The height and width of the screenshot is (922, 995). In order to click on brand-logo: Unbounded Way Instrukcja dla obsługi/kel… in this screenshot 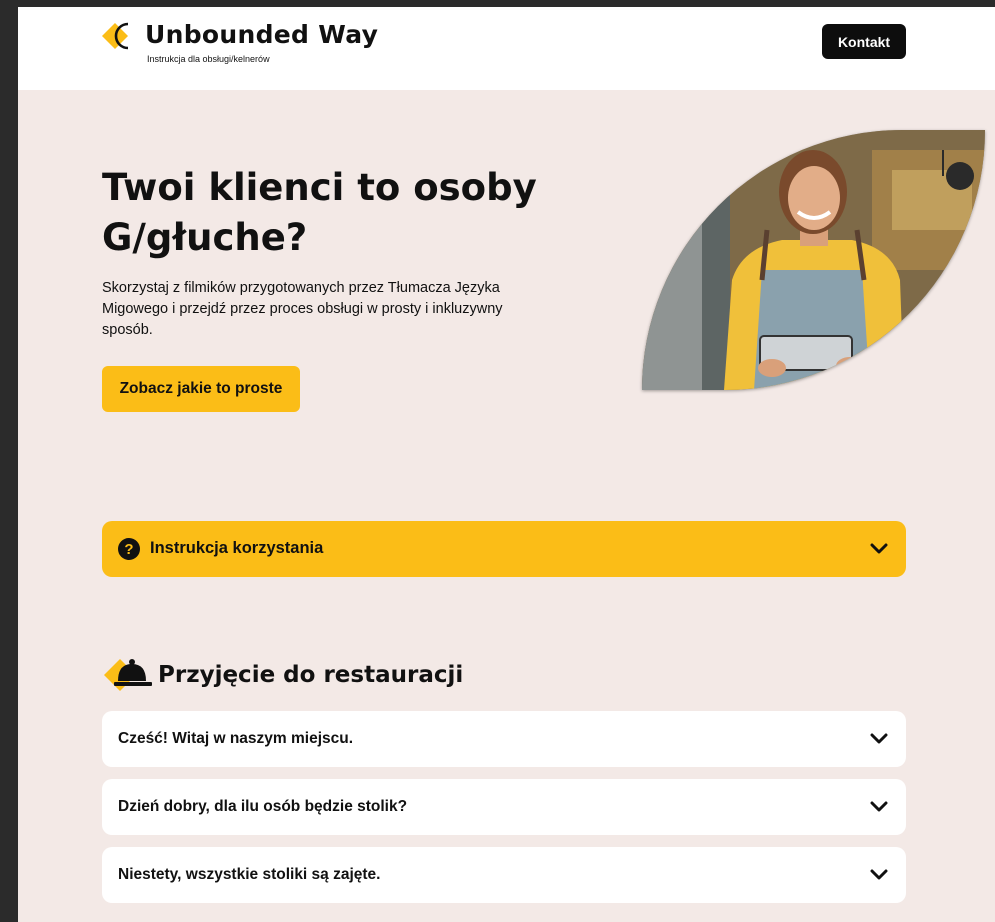, I will do `click(240, 42)`.